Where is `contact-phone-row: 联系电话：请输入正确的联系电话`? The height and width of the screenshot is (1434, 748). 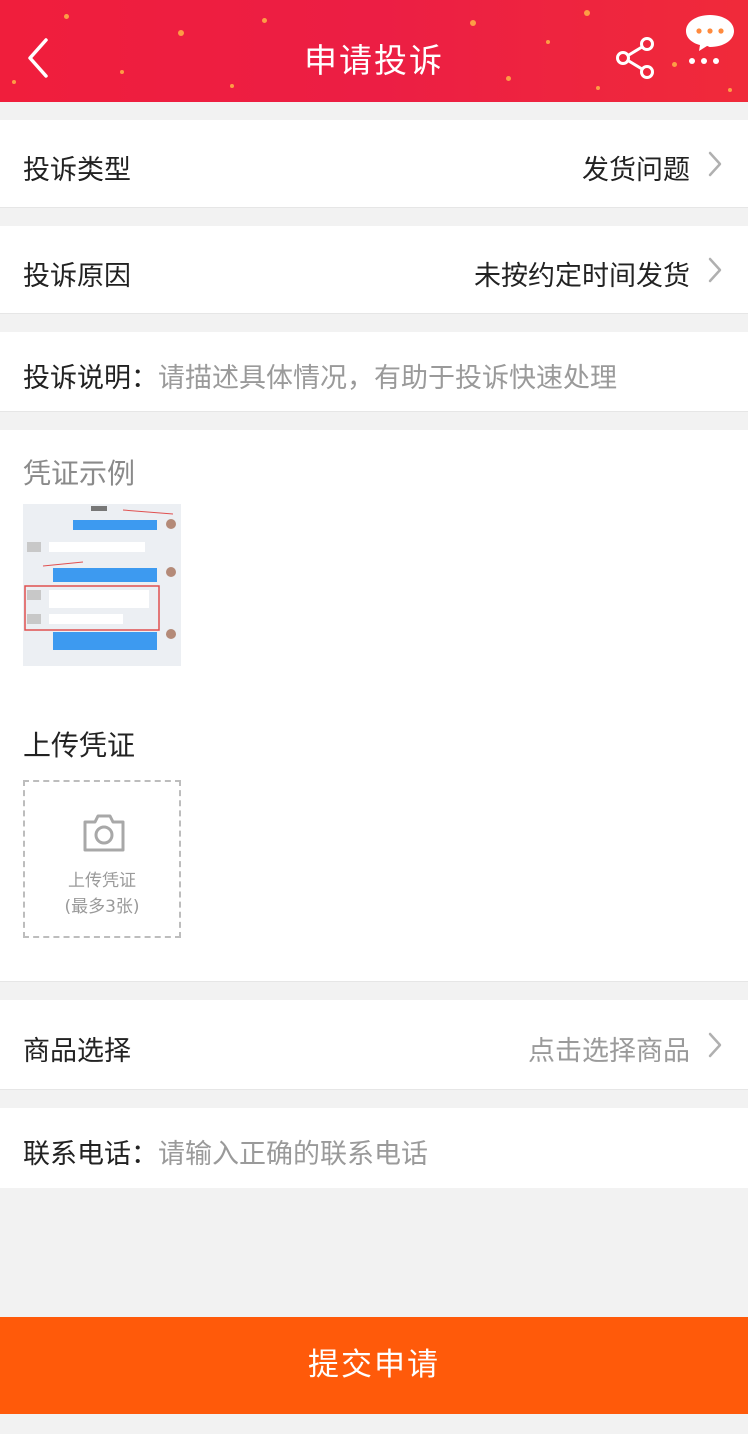 contact-phone-row: 联系电话：请输入正确的联系电话 is located at coordinates (374, 1148).